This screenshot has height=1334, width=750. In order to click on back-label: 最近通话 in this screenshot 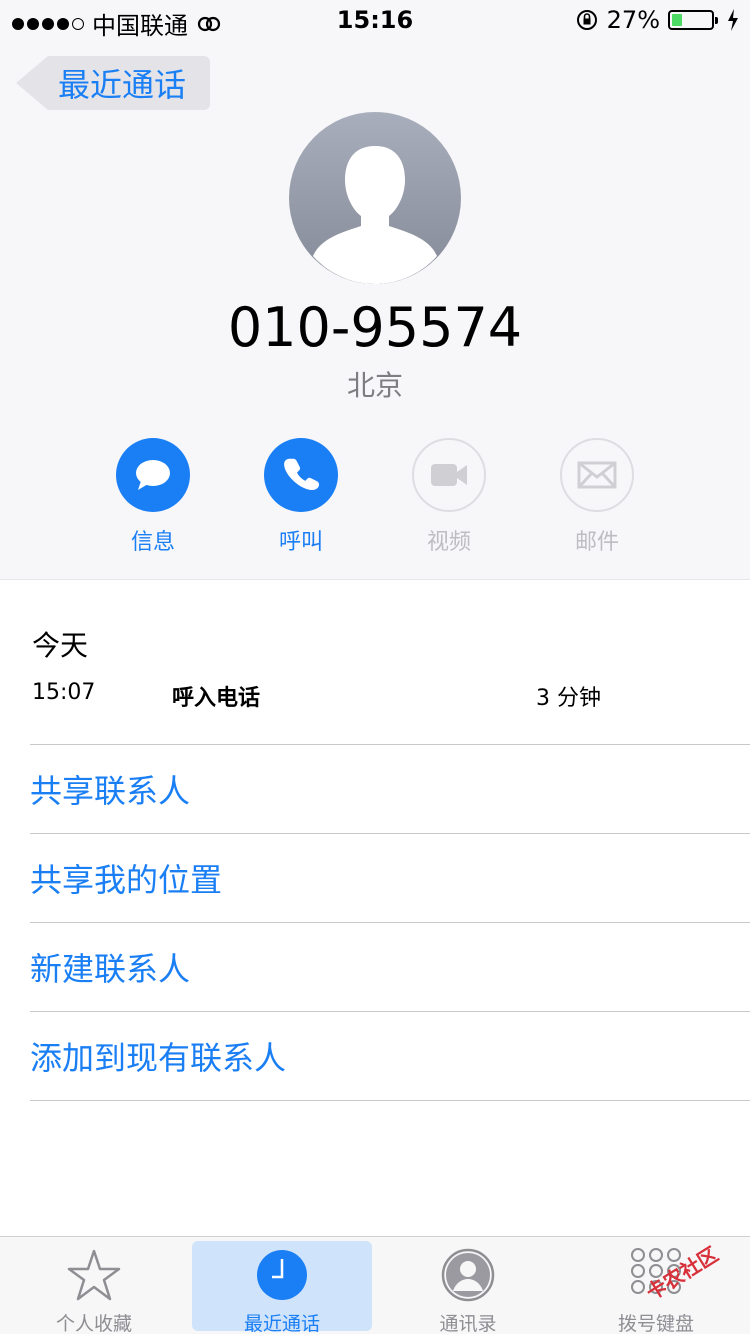, I will do `click(122, 85)`.